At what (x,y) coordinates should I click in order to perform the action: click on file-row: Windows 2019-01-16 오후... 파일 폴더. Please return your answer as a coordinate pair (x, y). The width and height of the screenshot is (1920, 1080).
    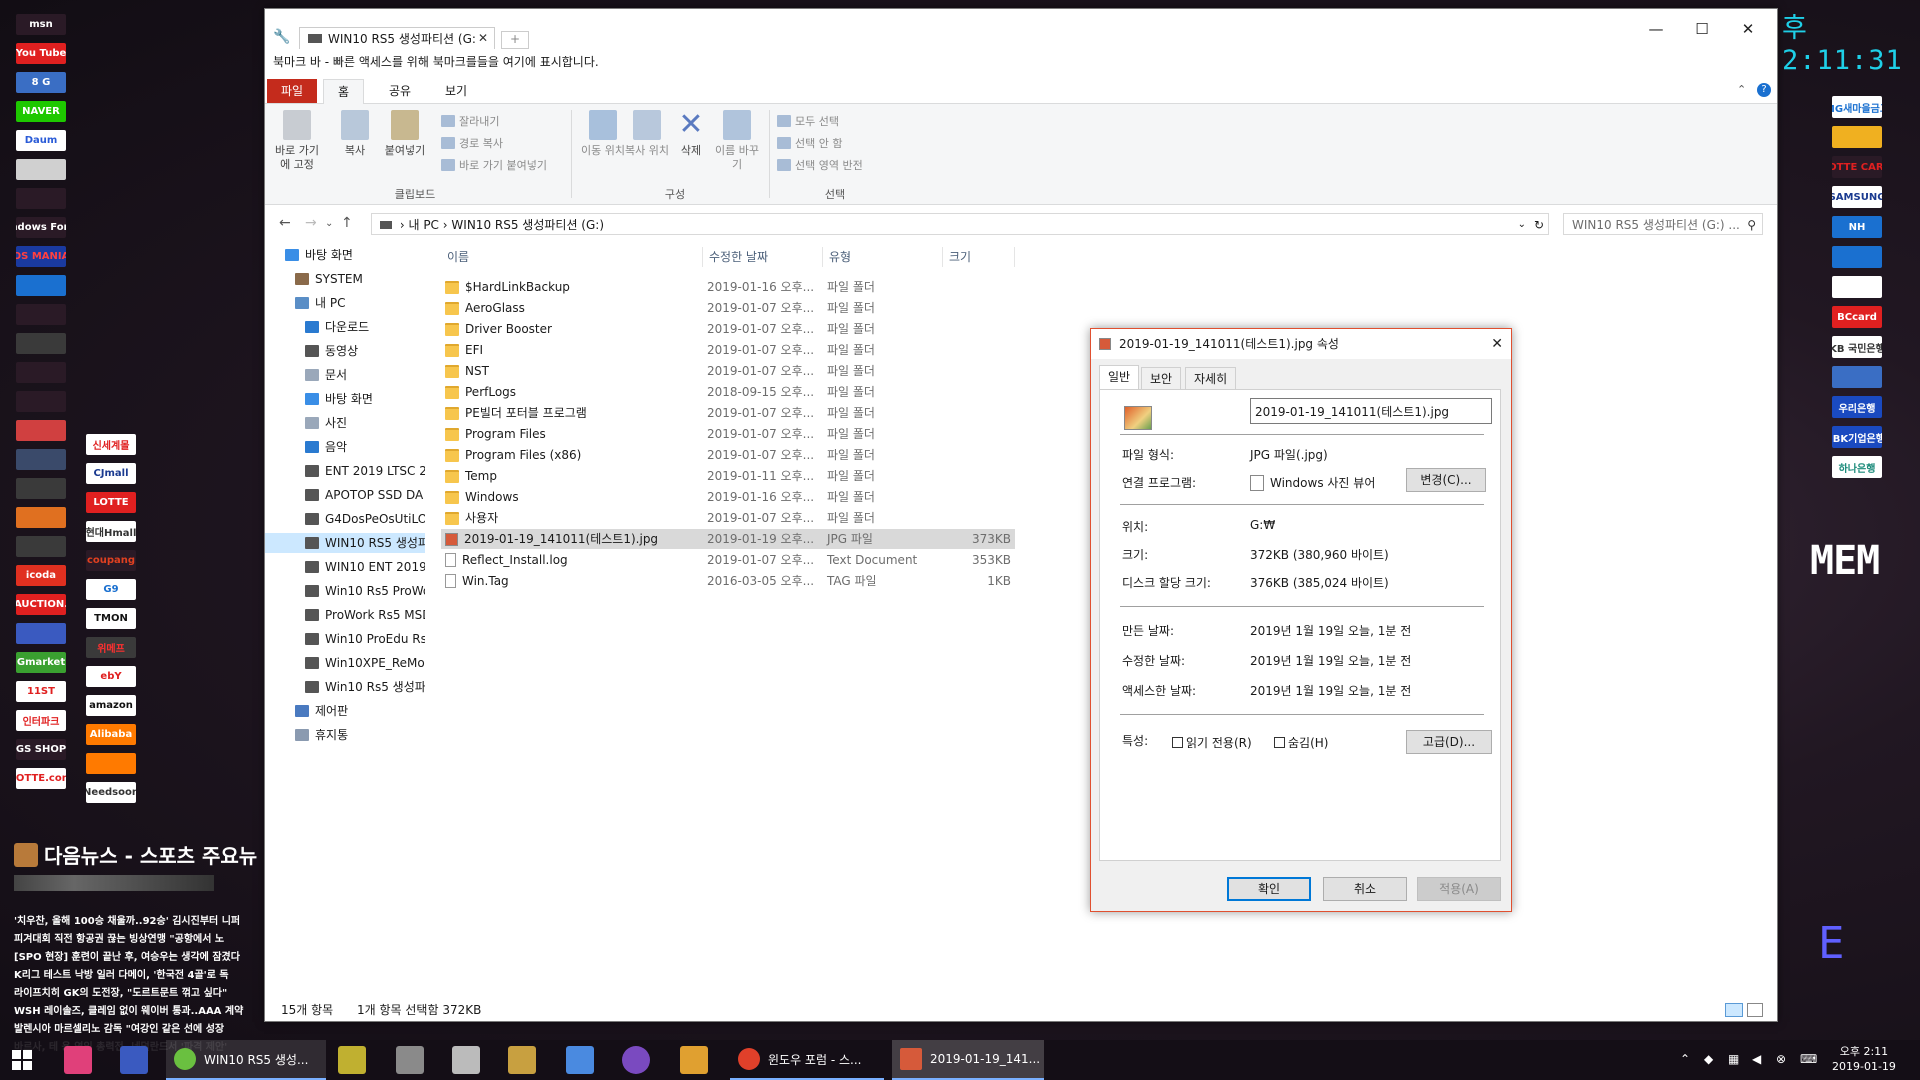
    Looking at the image, I should click on (728, 497).